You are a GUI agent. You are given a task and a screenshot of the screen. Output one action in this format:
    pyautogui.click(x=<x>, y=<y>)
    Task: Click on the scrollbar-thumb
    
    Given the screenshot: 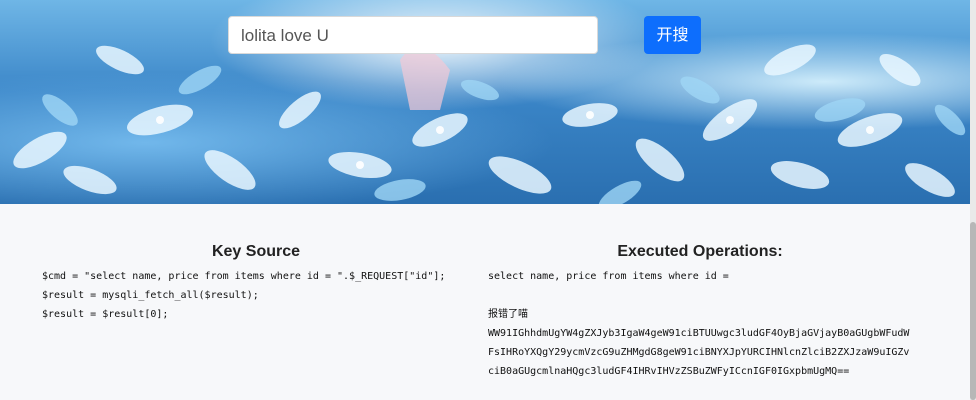 What is the action you would take?
    pyautogui.click(x=973, y=311)
    